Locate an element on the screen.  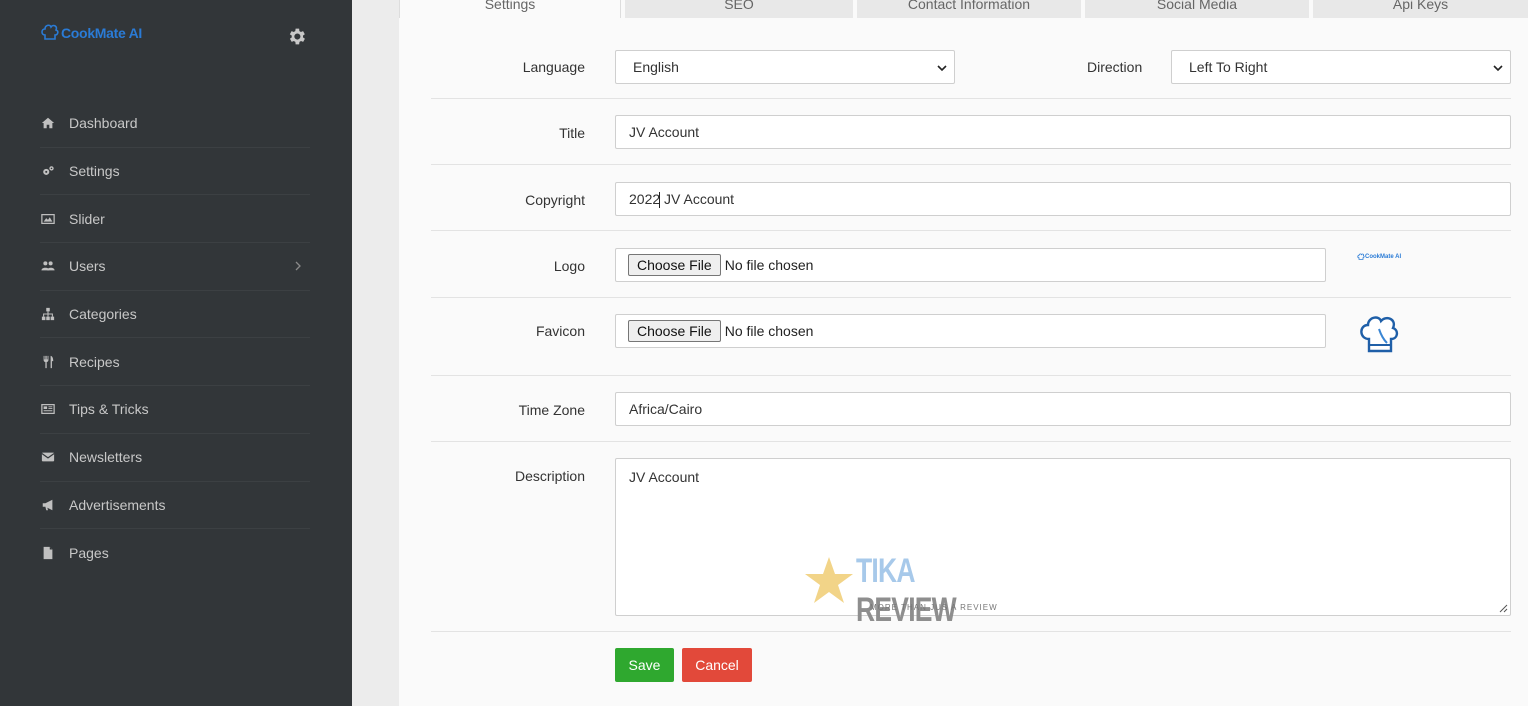
sidebar-item-users: Users is located at coordinates (175, 267).